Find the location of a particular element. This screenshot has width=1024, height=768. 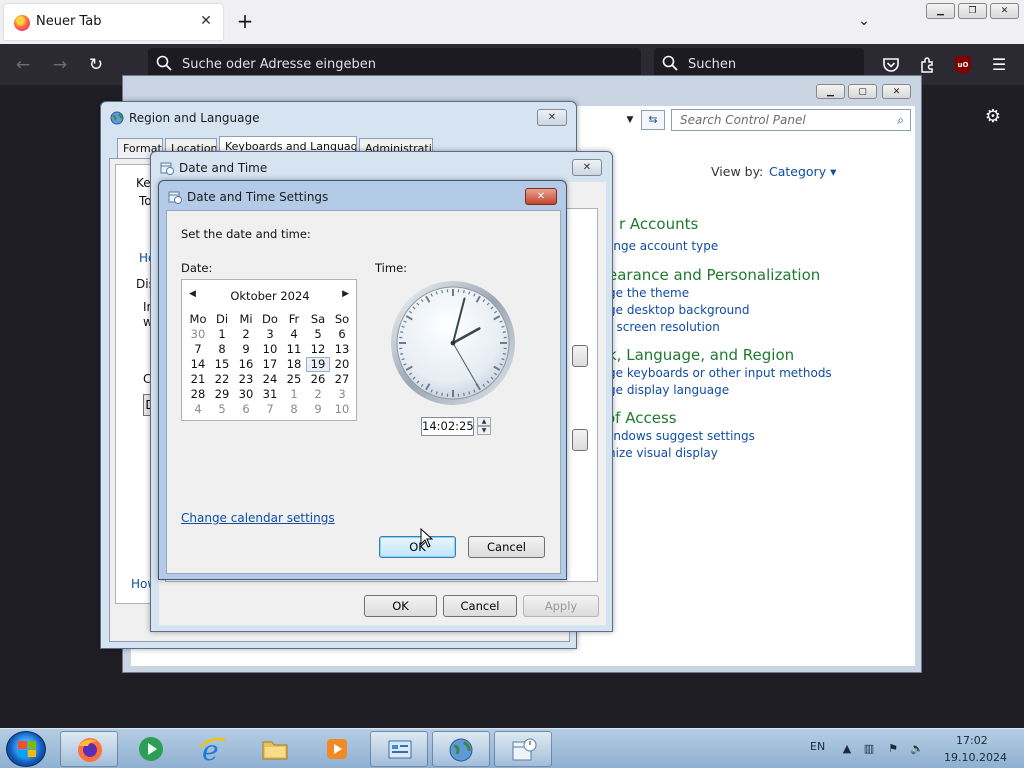

close-window-button: ✕ is located at coordinates (1004, 11).